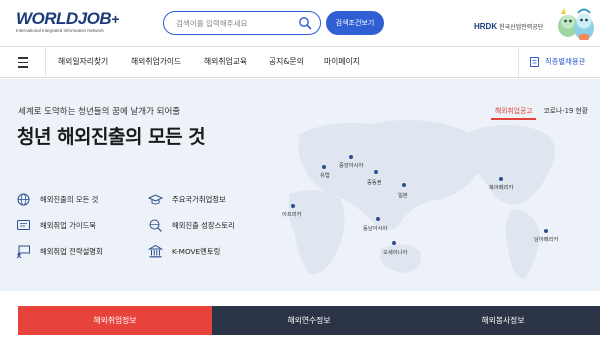  Describe the element at coordinates (69, 199) in the screenshot. I see `quick-link-label: 해외진출의 모든 것` at that location.